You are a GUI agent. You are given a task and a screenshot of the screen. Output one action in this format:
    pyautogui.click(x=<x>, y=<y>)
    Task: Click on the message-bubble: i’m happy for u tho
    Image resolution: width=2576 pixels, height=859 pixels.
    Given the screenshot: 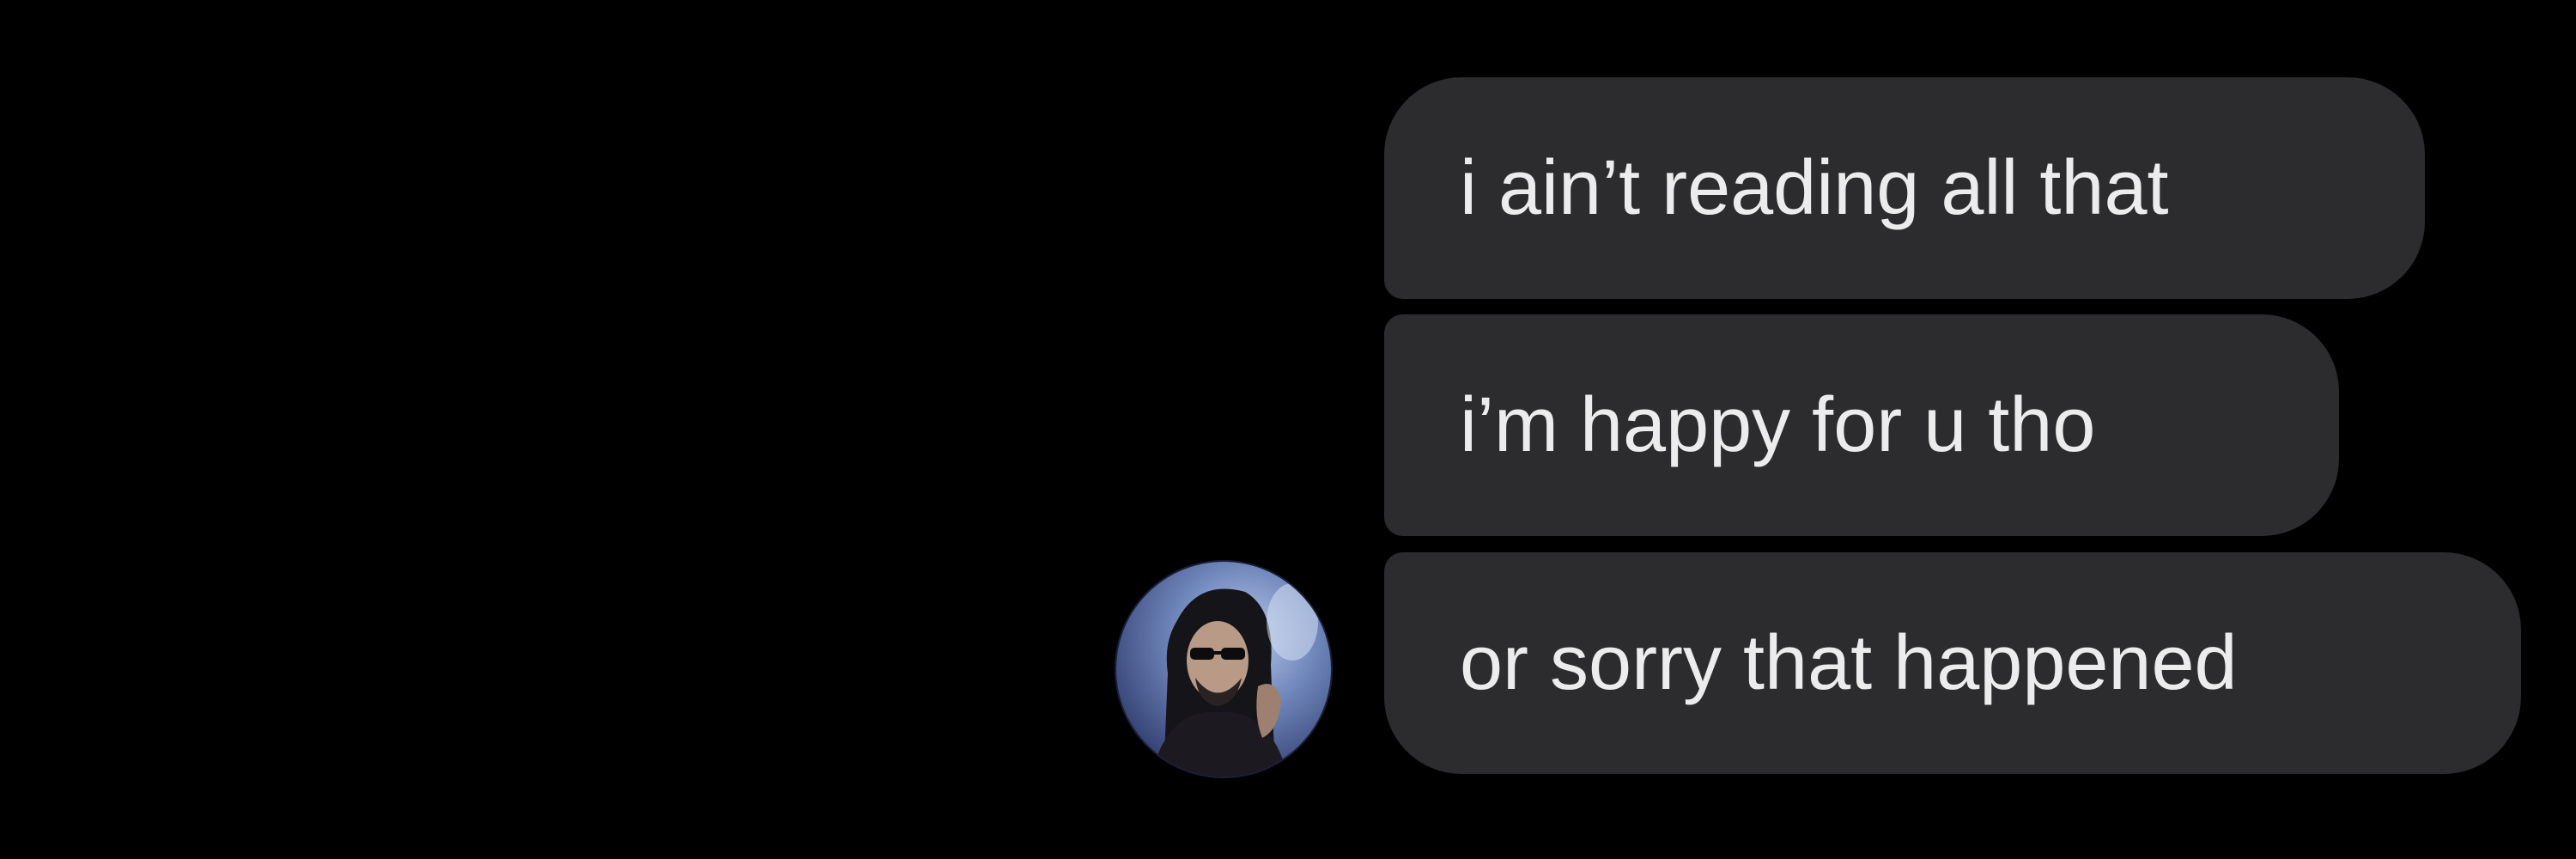 What is the action you would take?
    pyautogui.click(x=1862, y=425)
    